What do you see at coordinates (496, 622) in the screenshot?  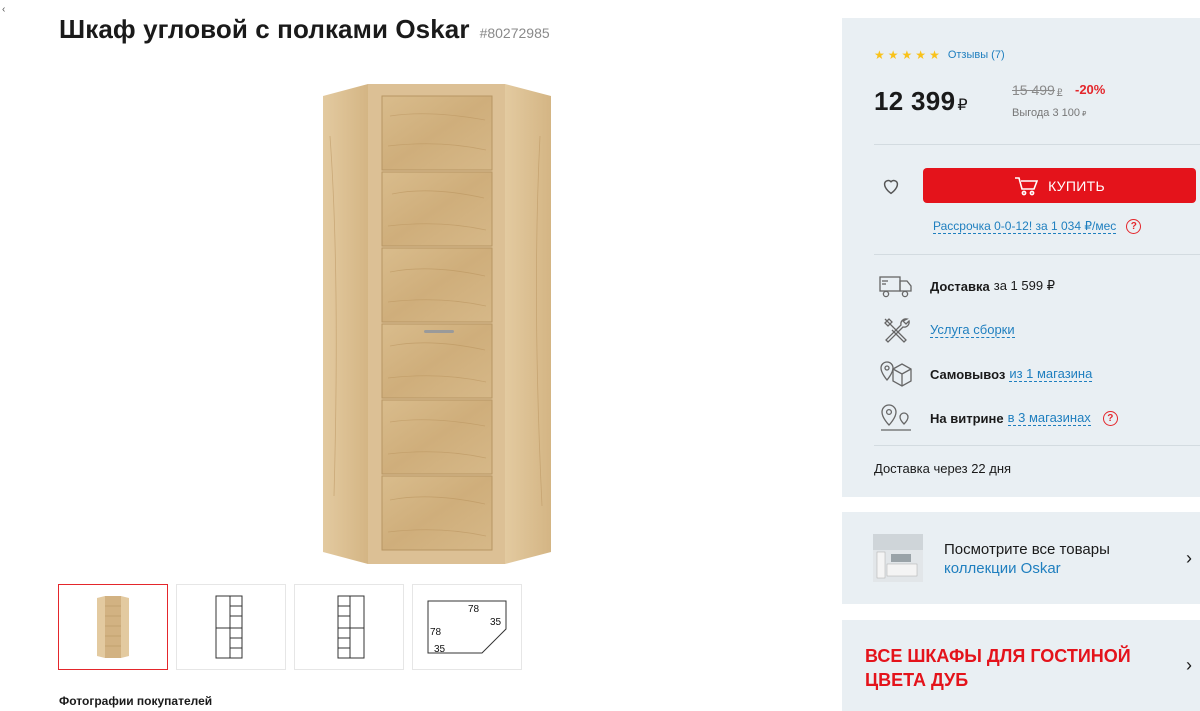 I see `dim-label-right: 35` at bounding box center [496, 622].